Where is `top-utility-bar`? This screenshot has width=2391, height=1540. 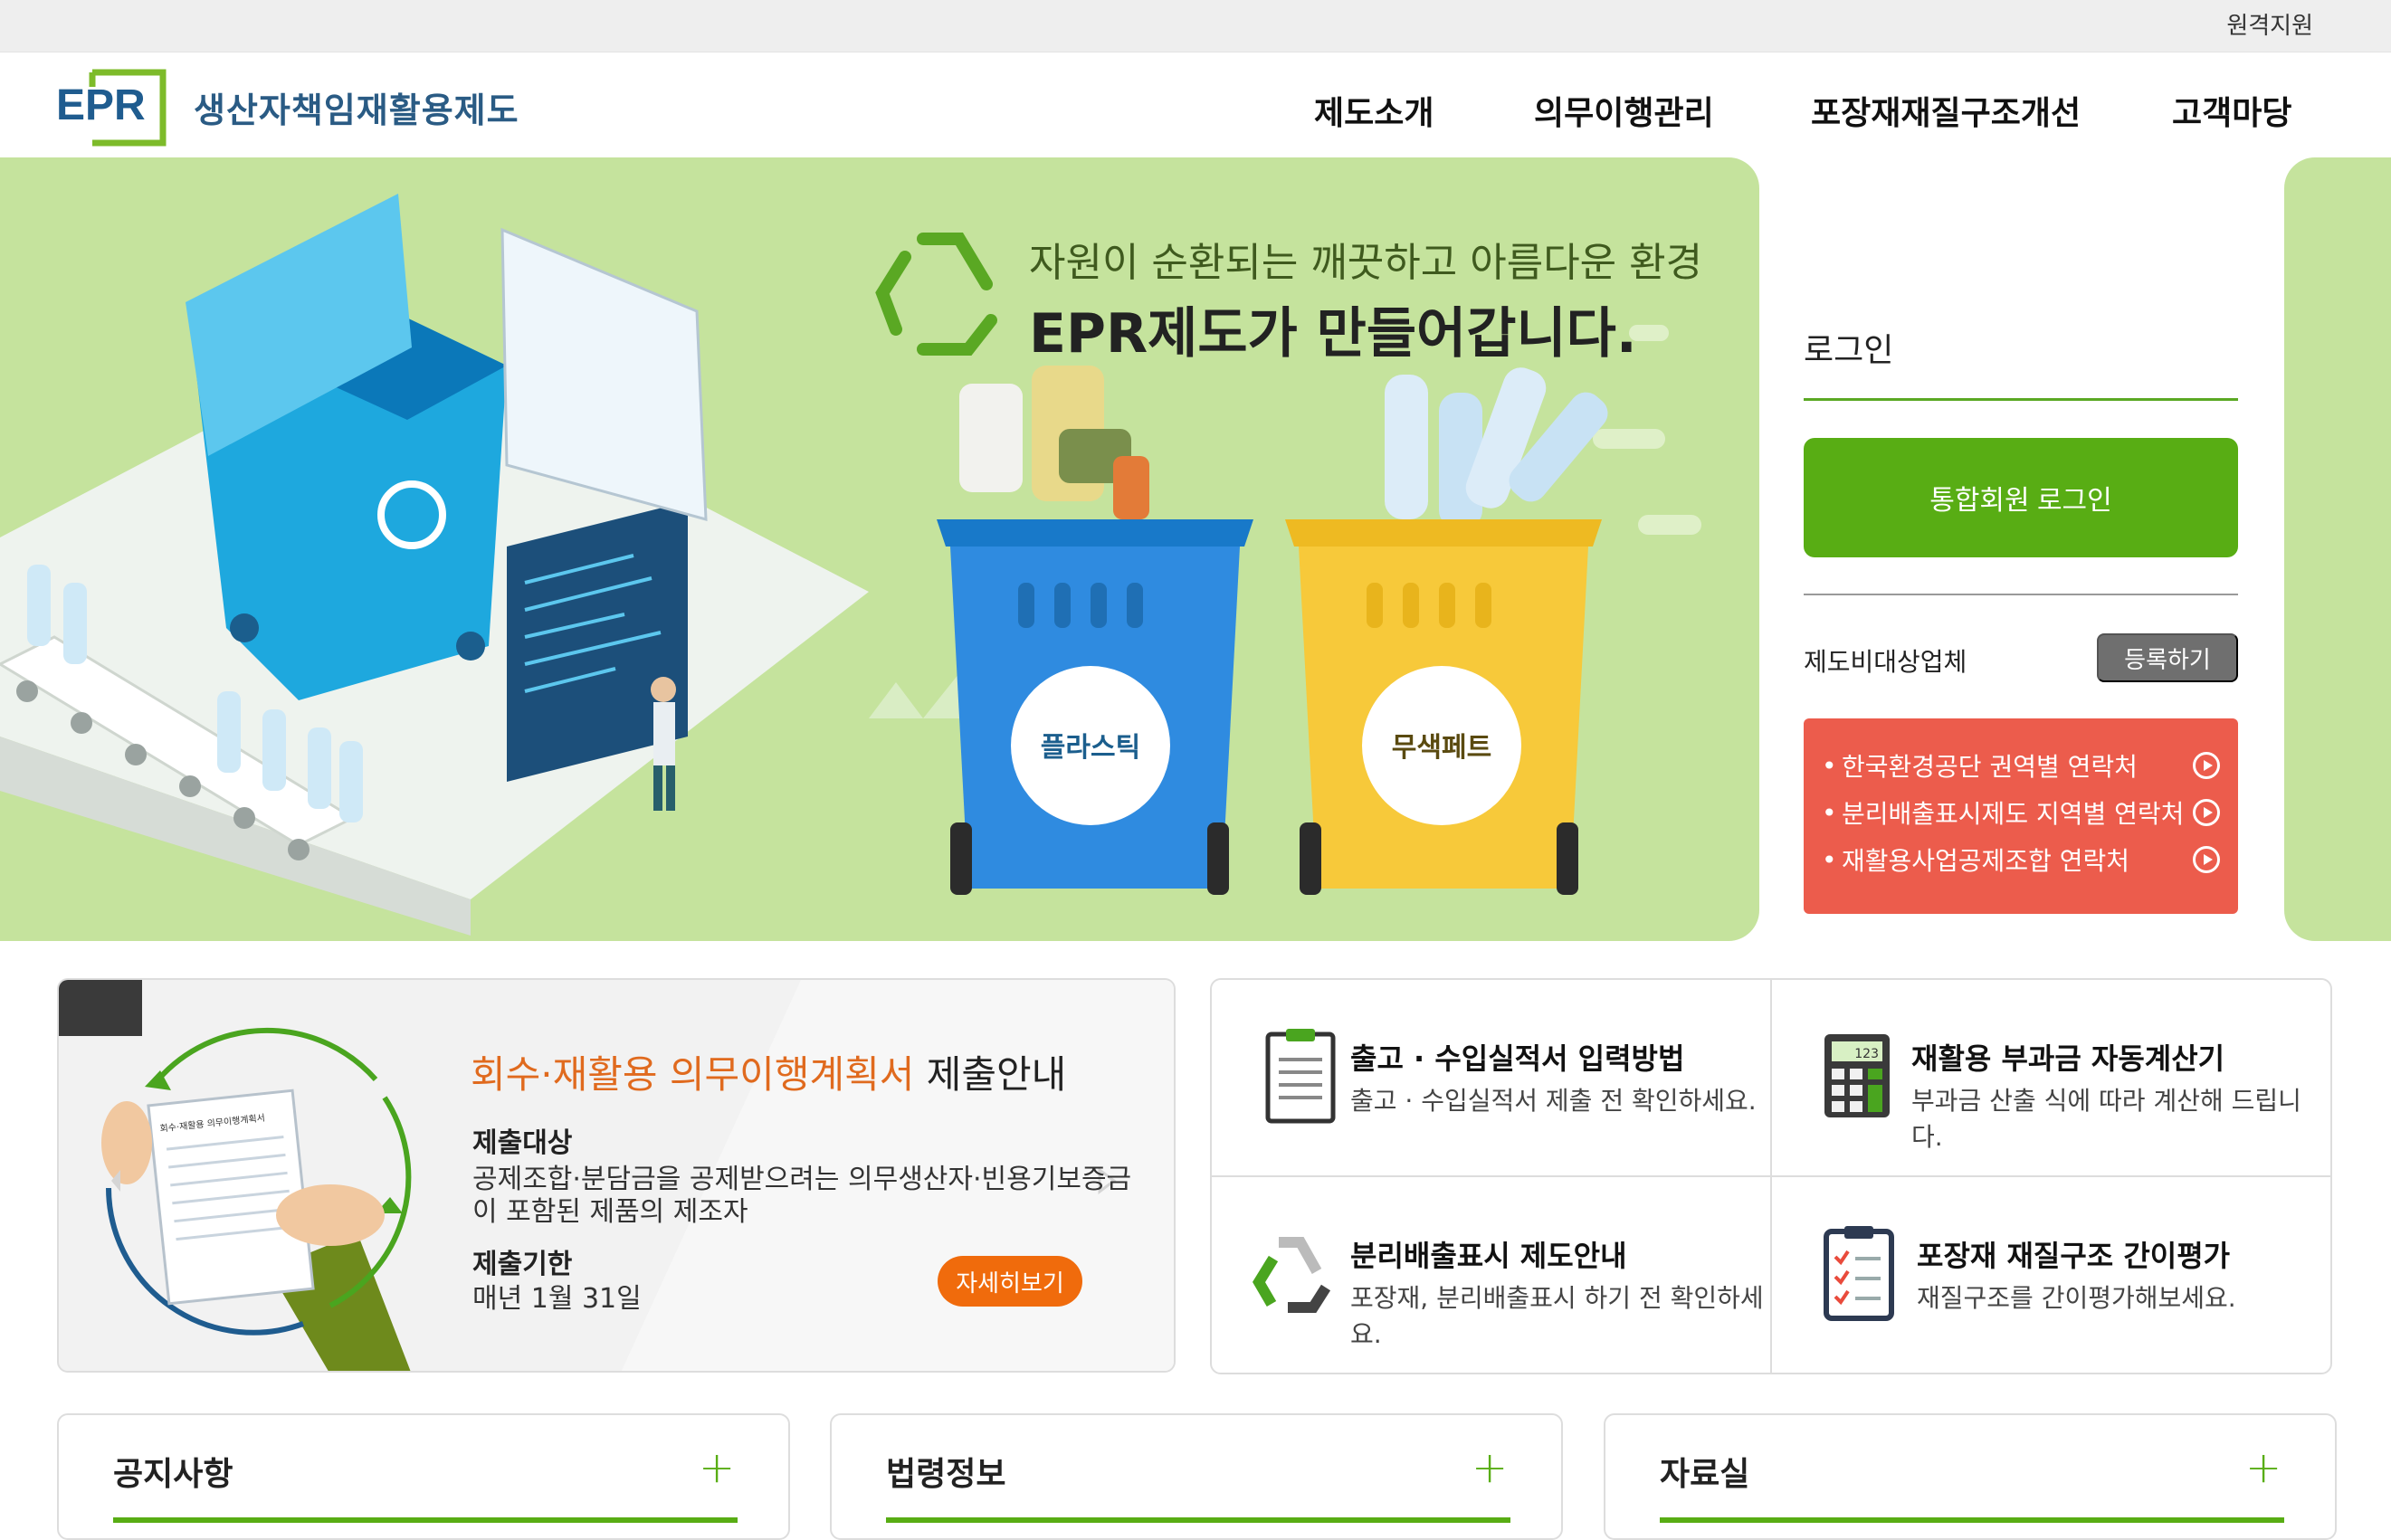
top-utility-bar is located at coordinates (1195, 26).